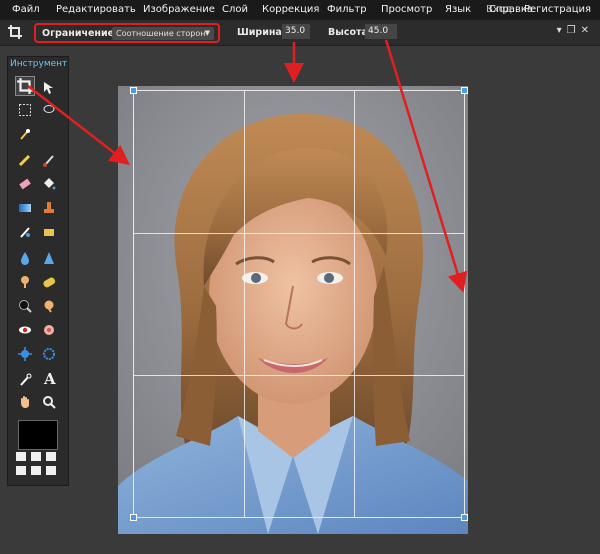  Describe the element at coordinates (381, 31) in the screenshot. I see `height-input: 45.0` at that location.